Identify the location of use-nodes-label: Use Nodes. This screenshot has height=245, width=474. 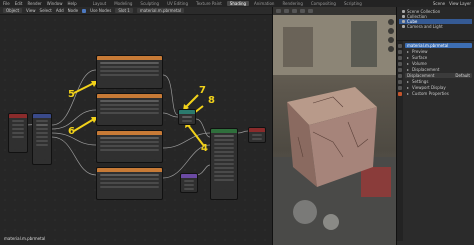
(101, 10).